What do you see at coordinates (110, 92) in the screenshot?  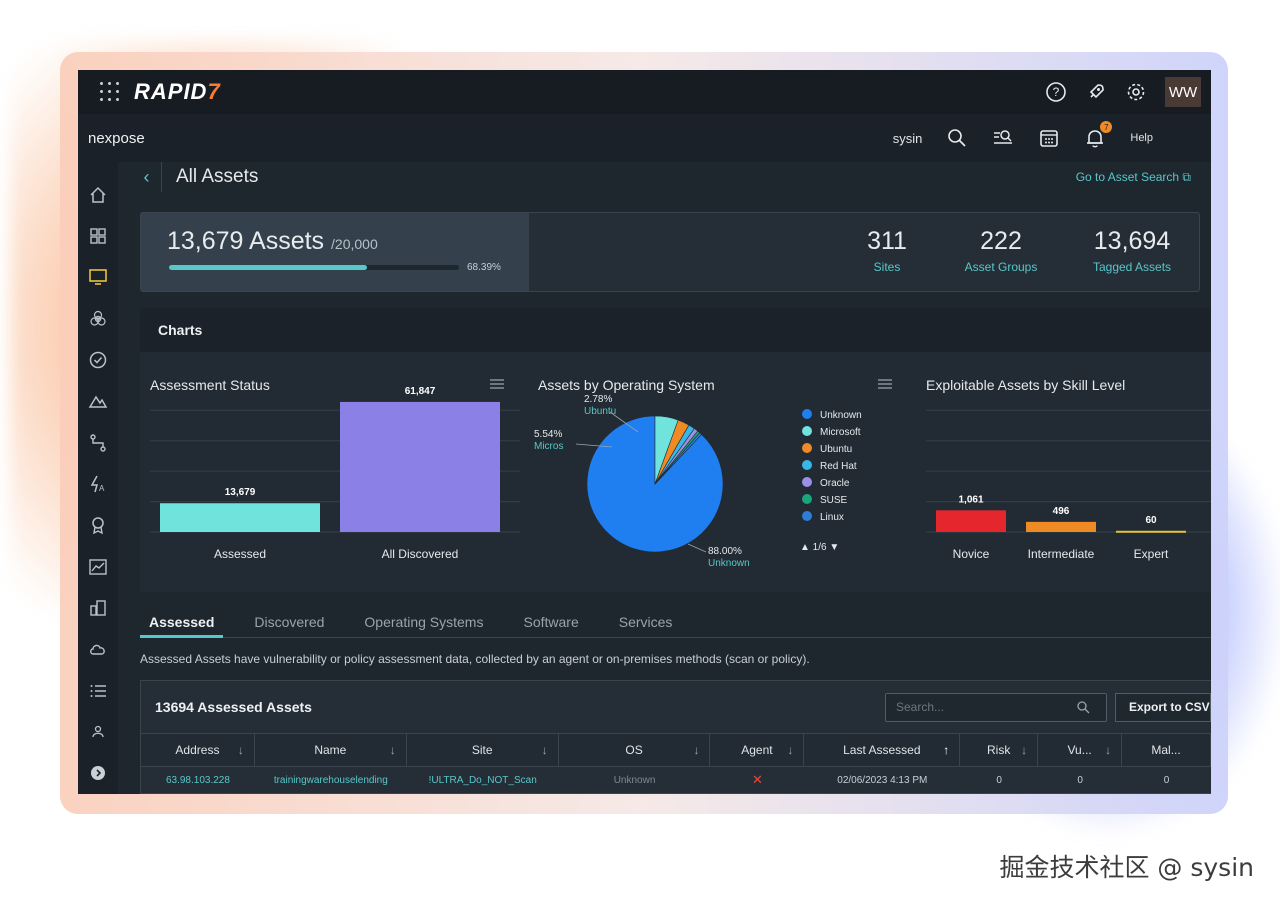 I see `app-launcher-icon` at bounding box center [110, 92].